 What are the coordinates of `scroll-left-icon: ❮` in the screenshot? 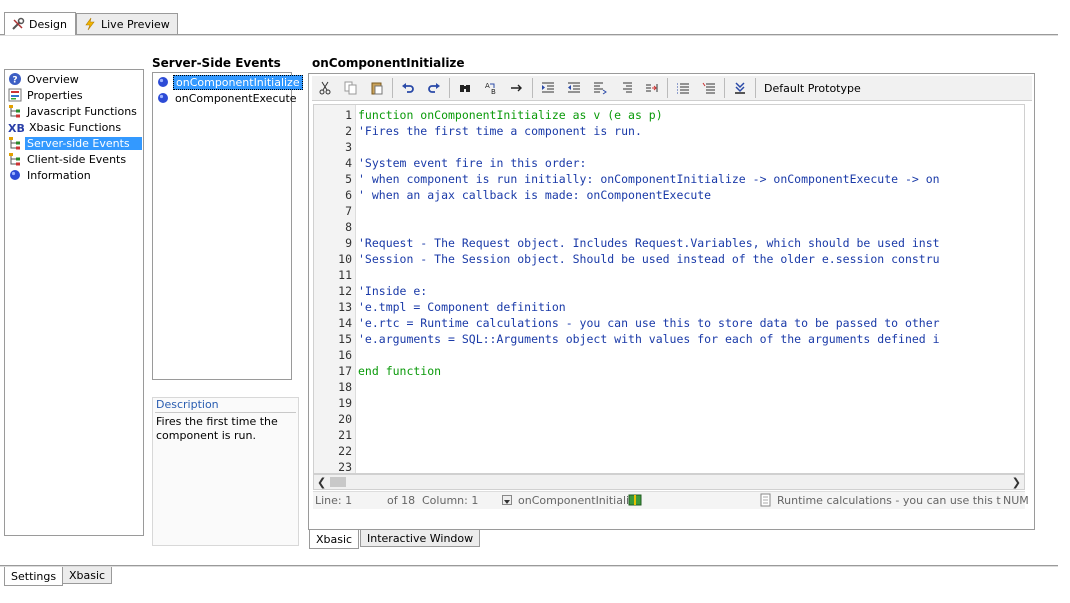 It's located at (321, 482).